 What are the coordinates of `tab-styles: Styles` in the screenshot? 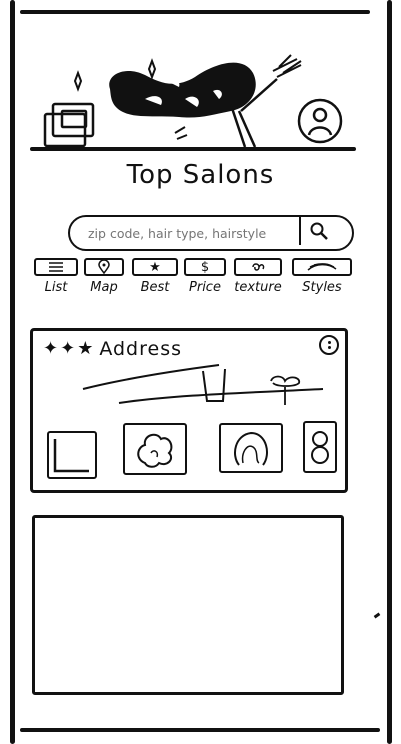 It's located at (322, 278).